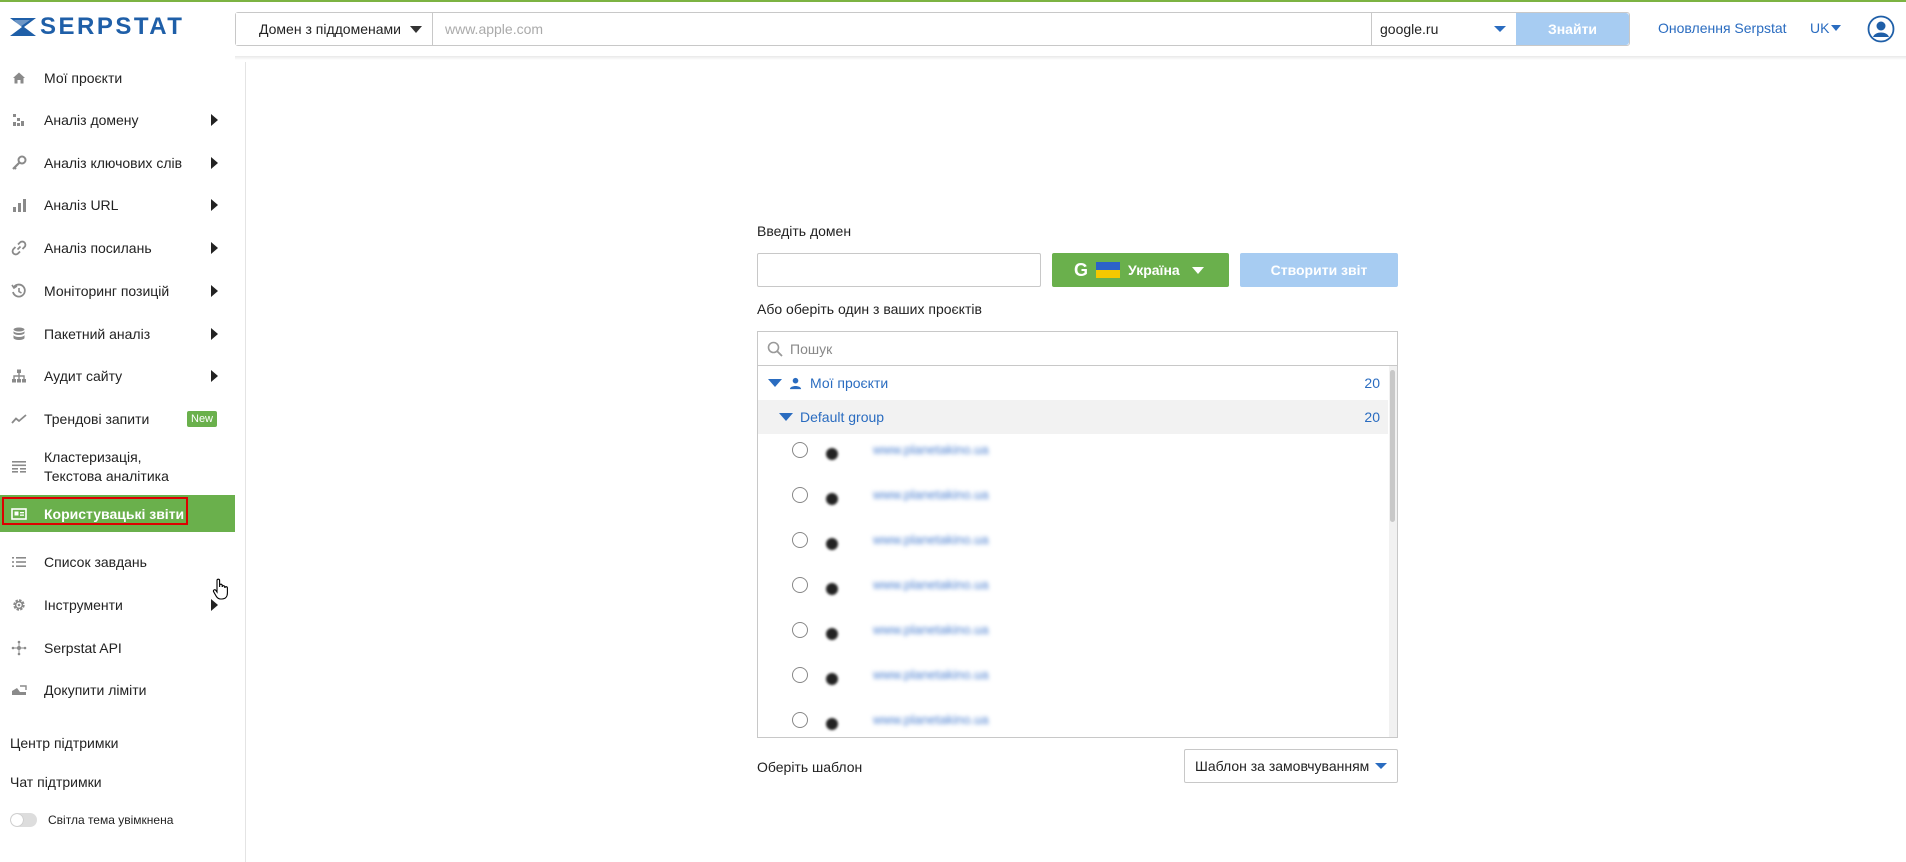 The width and height of the screenshot is (1906, 862). What do you see at coordinates (64, 743) in the screenshot?
I see `support-center-link: Центр підтримки` at bounding box center [64, 743].